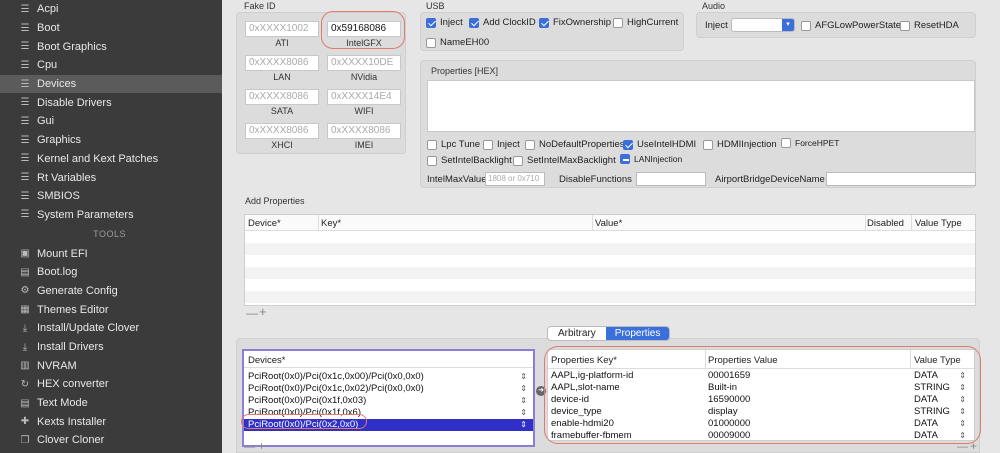  I want to click on fake-id-sata-field: 0xXXXX8086, so click(282, 97).